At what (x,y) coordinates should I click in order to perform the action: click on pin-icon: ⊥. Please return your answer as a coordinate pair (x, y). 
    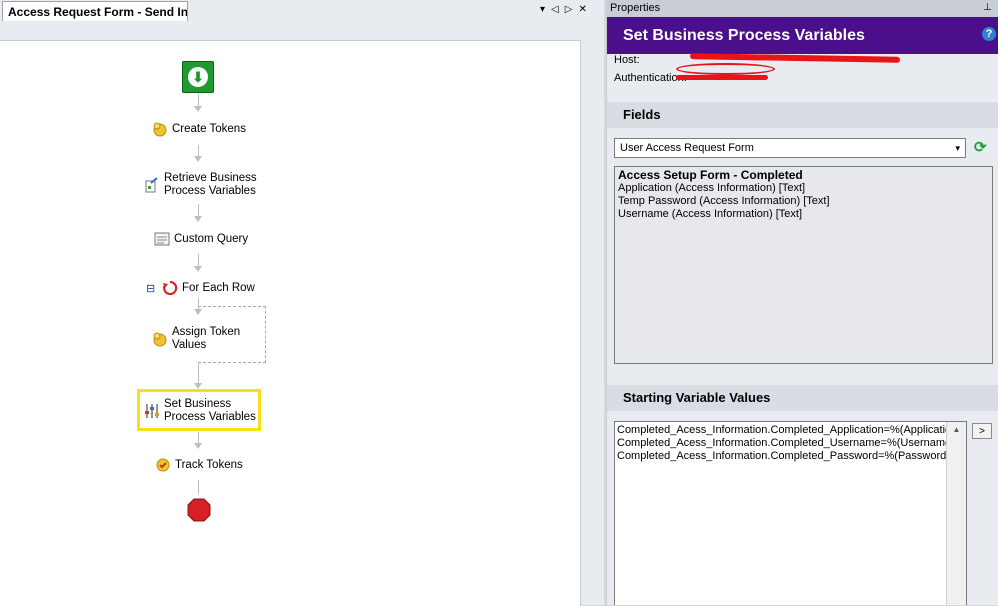
    Looking at the image, I should click on (987, 8).